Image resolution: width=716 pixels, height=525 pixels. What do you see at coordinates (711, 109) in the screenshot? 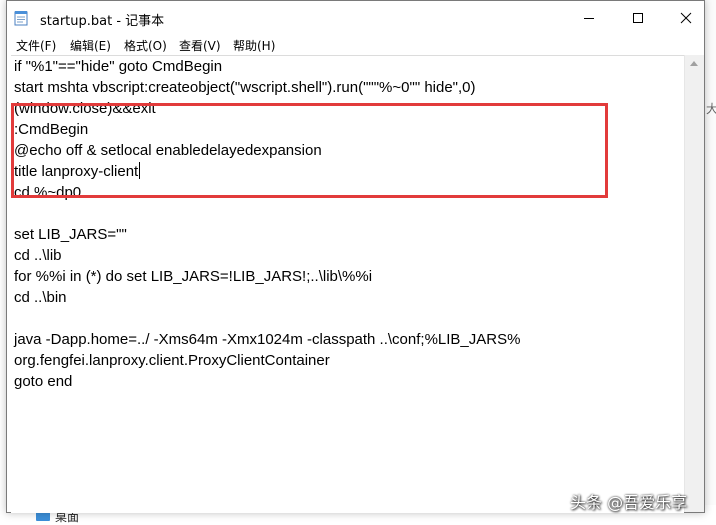
I see `explorer-right-text: 大` at bounding box center [711, 109].